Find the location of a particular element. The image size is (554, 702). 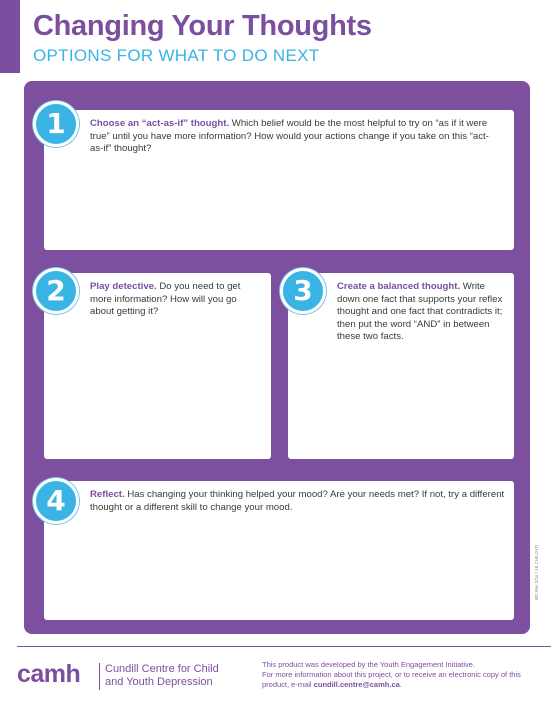

credit-line-end: . is located at coordinates (400, 684).